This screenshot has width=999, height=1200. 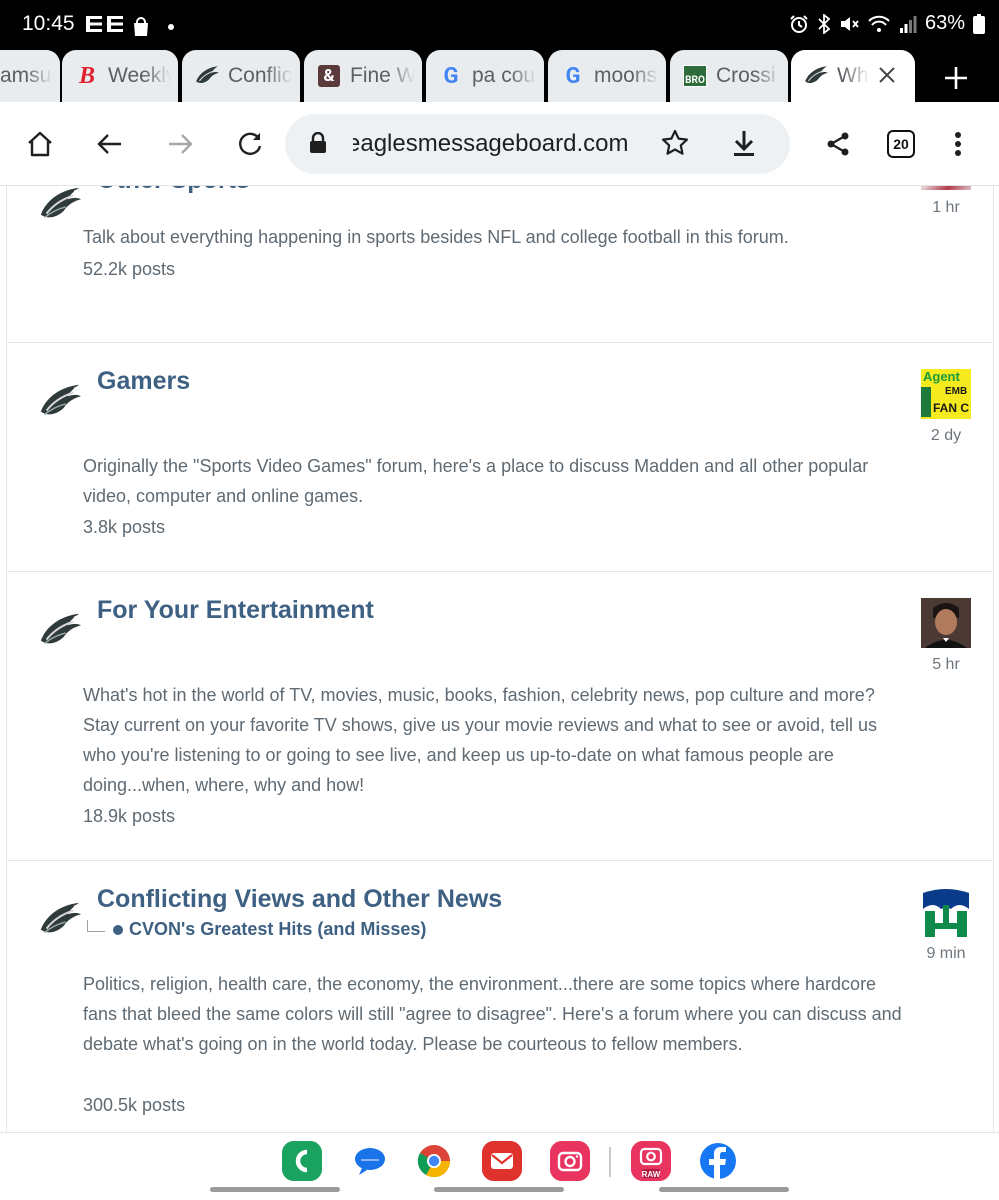 I want to click on bluetooth-icon, so click(x=824, y=23).